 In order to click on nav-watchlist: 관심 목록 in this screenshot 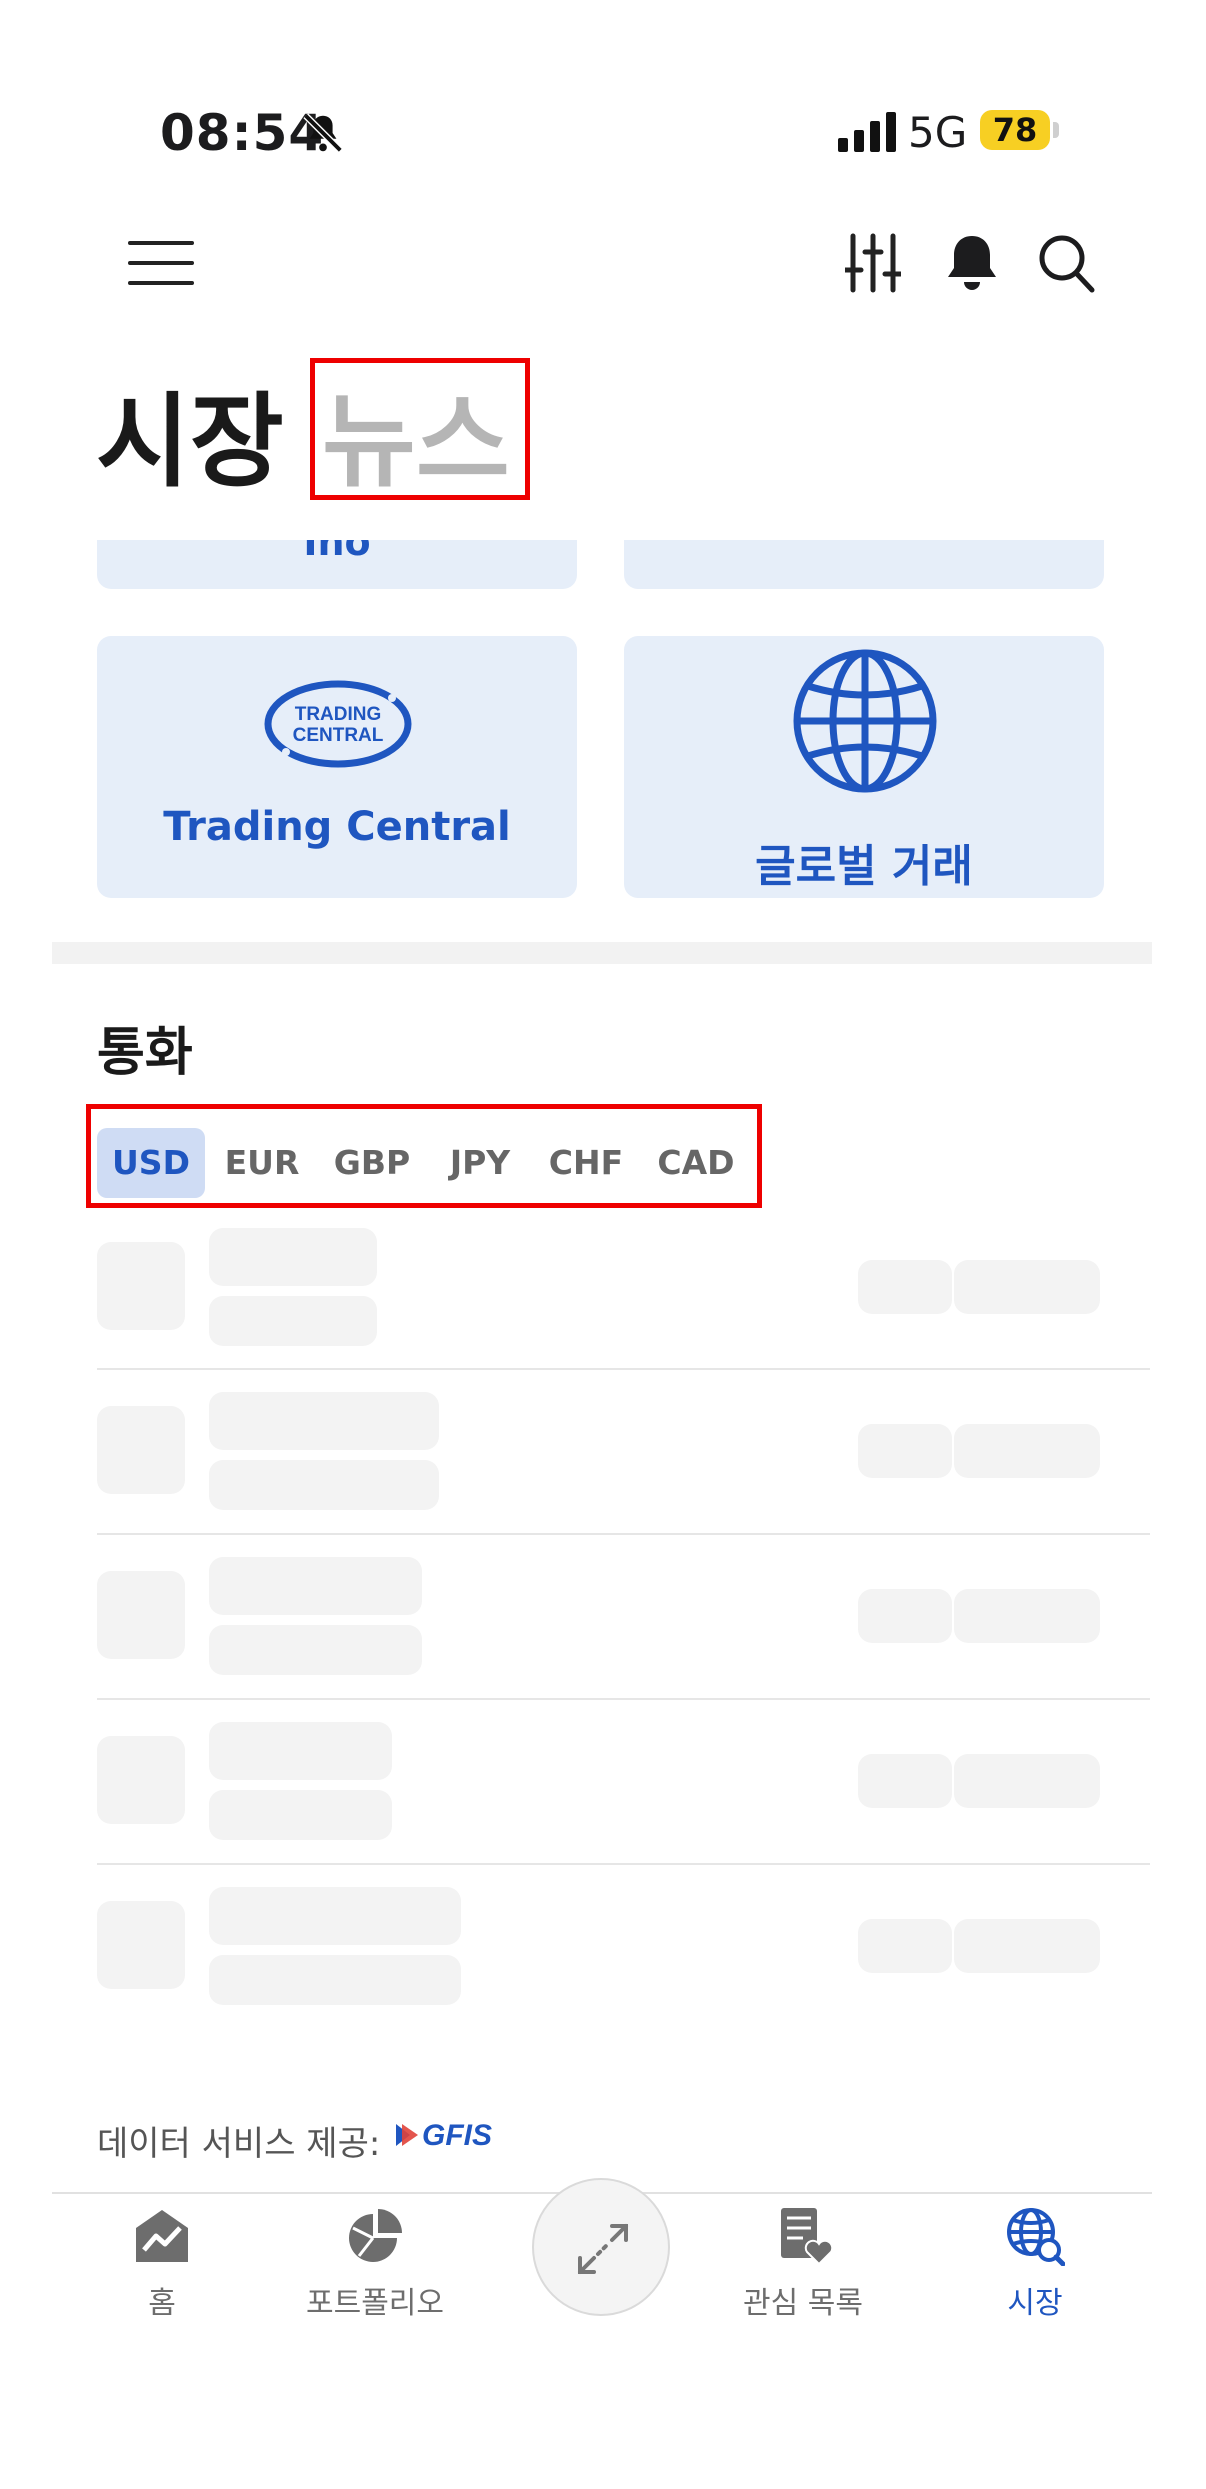, I will do `click(803, 2264)`.